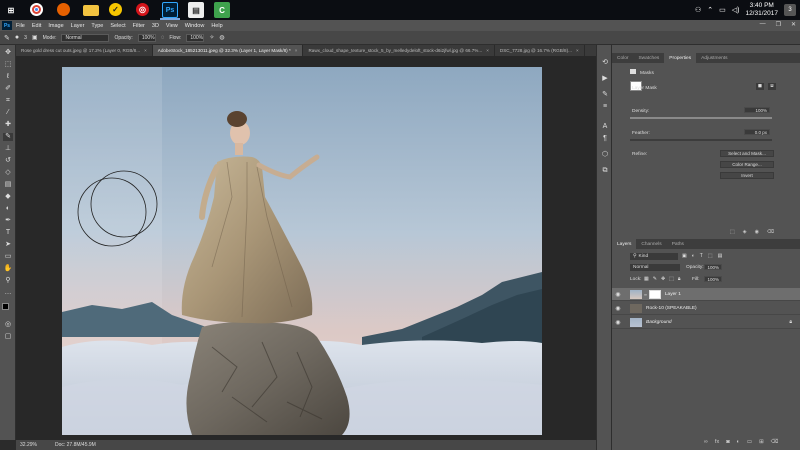 This screenshot has height=450, width=800. What do you see at coordinates (63, 9) in the screenshot?
I see `firefox-icon` at bounding box center [63, 9].